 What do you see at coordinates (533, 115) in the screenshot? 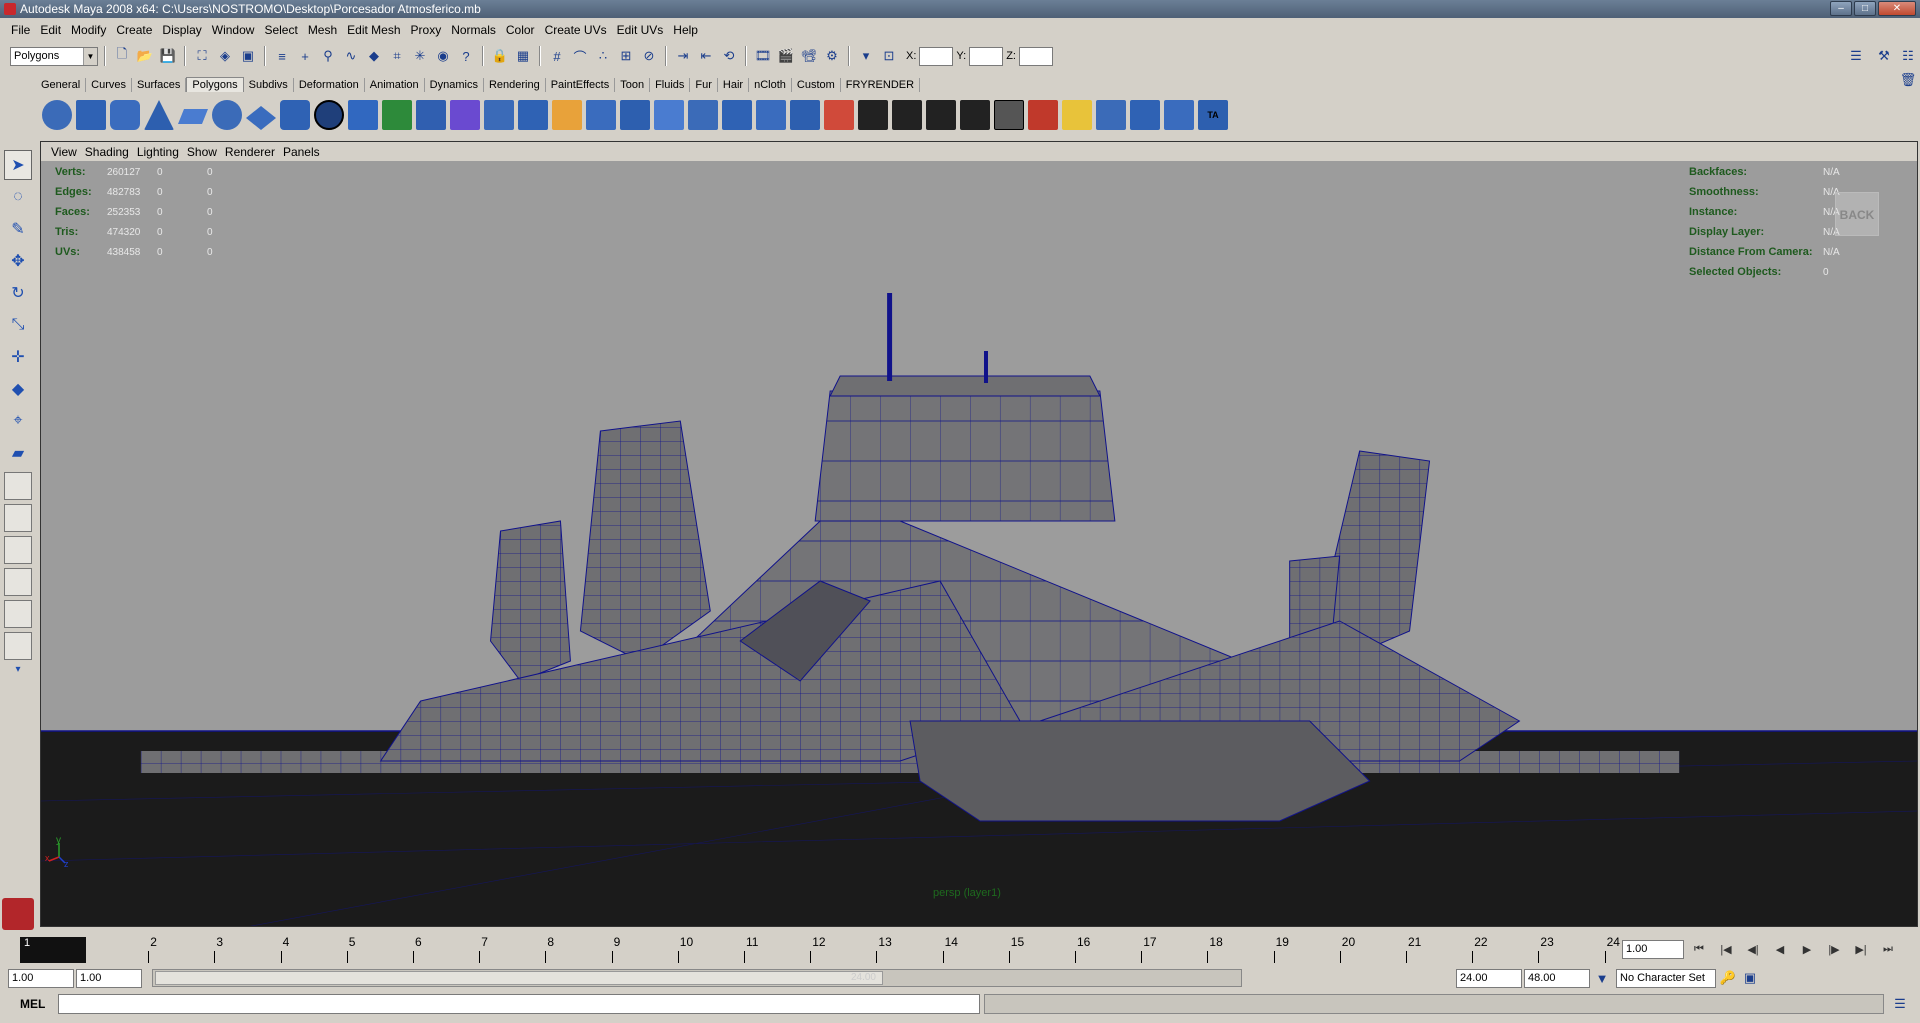
I see `bridge-icon` at bounding box center [533, 115].